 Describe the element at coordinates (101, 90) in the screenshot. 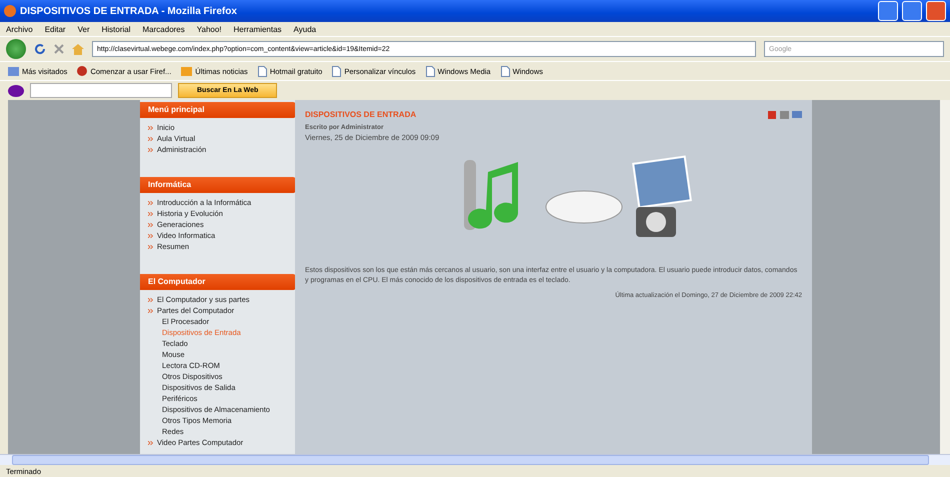

I see `yahoo-search-field` at that location.